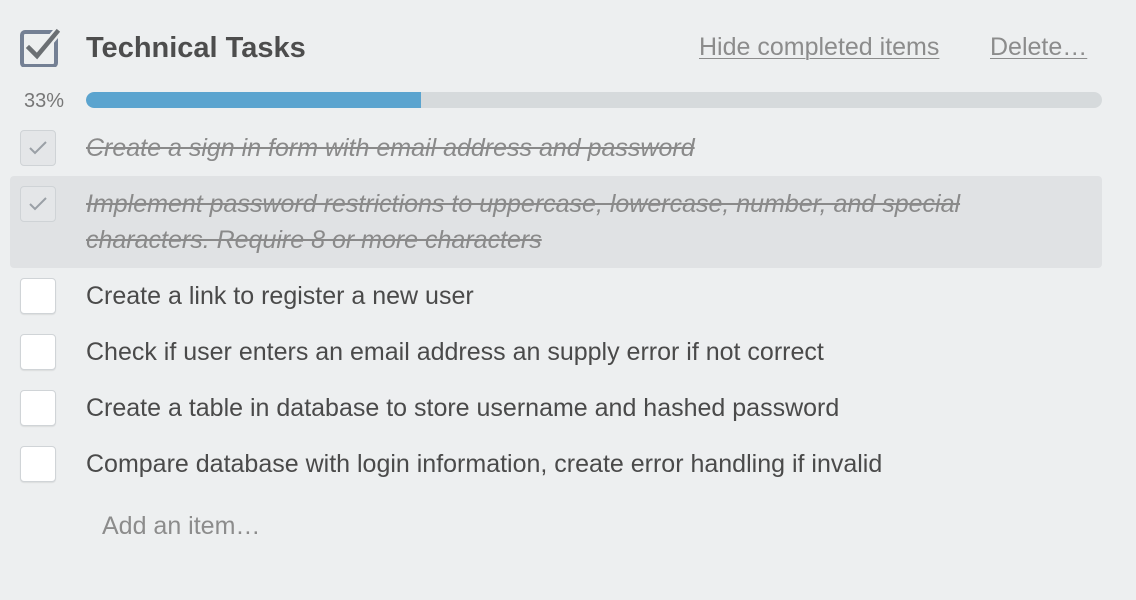 This screenshot has width=1136, height=600. What do you see at coordinates (314, 240) in the screenshot?
I see `item-text-line-2: characters. Require 8 or more characters` at bounding box center [314, 240].